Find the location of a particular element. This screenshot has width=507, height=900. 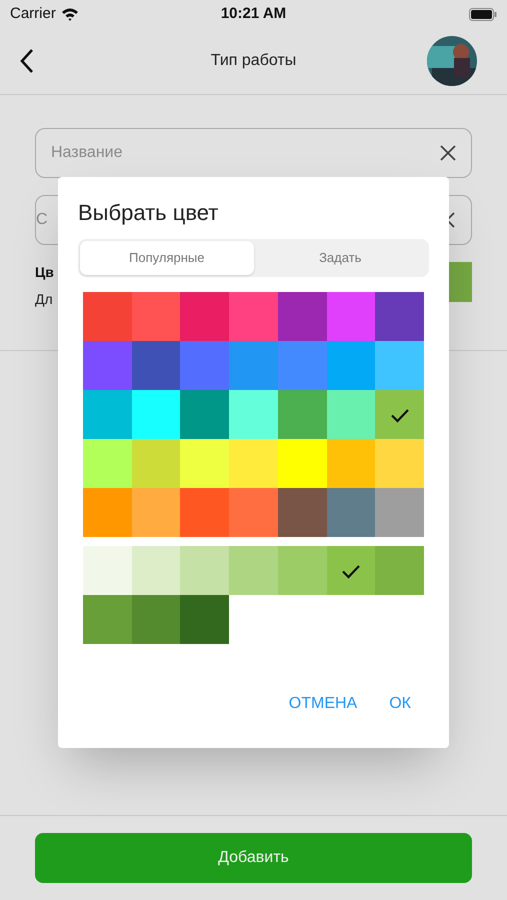

color-hint: Дл is located at coordinates (44, 299).